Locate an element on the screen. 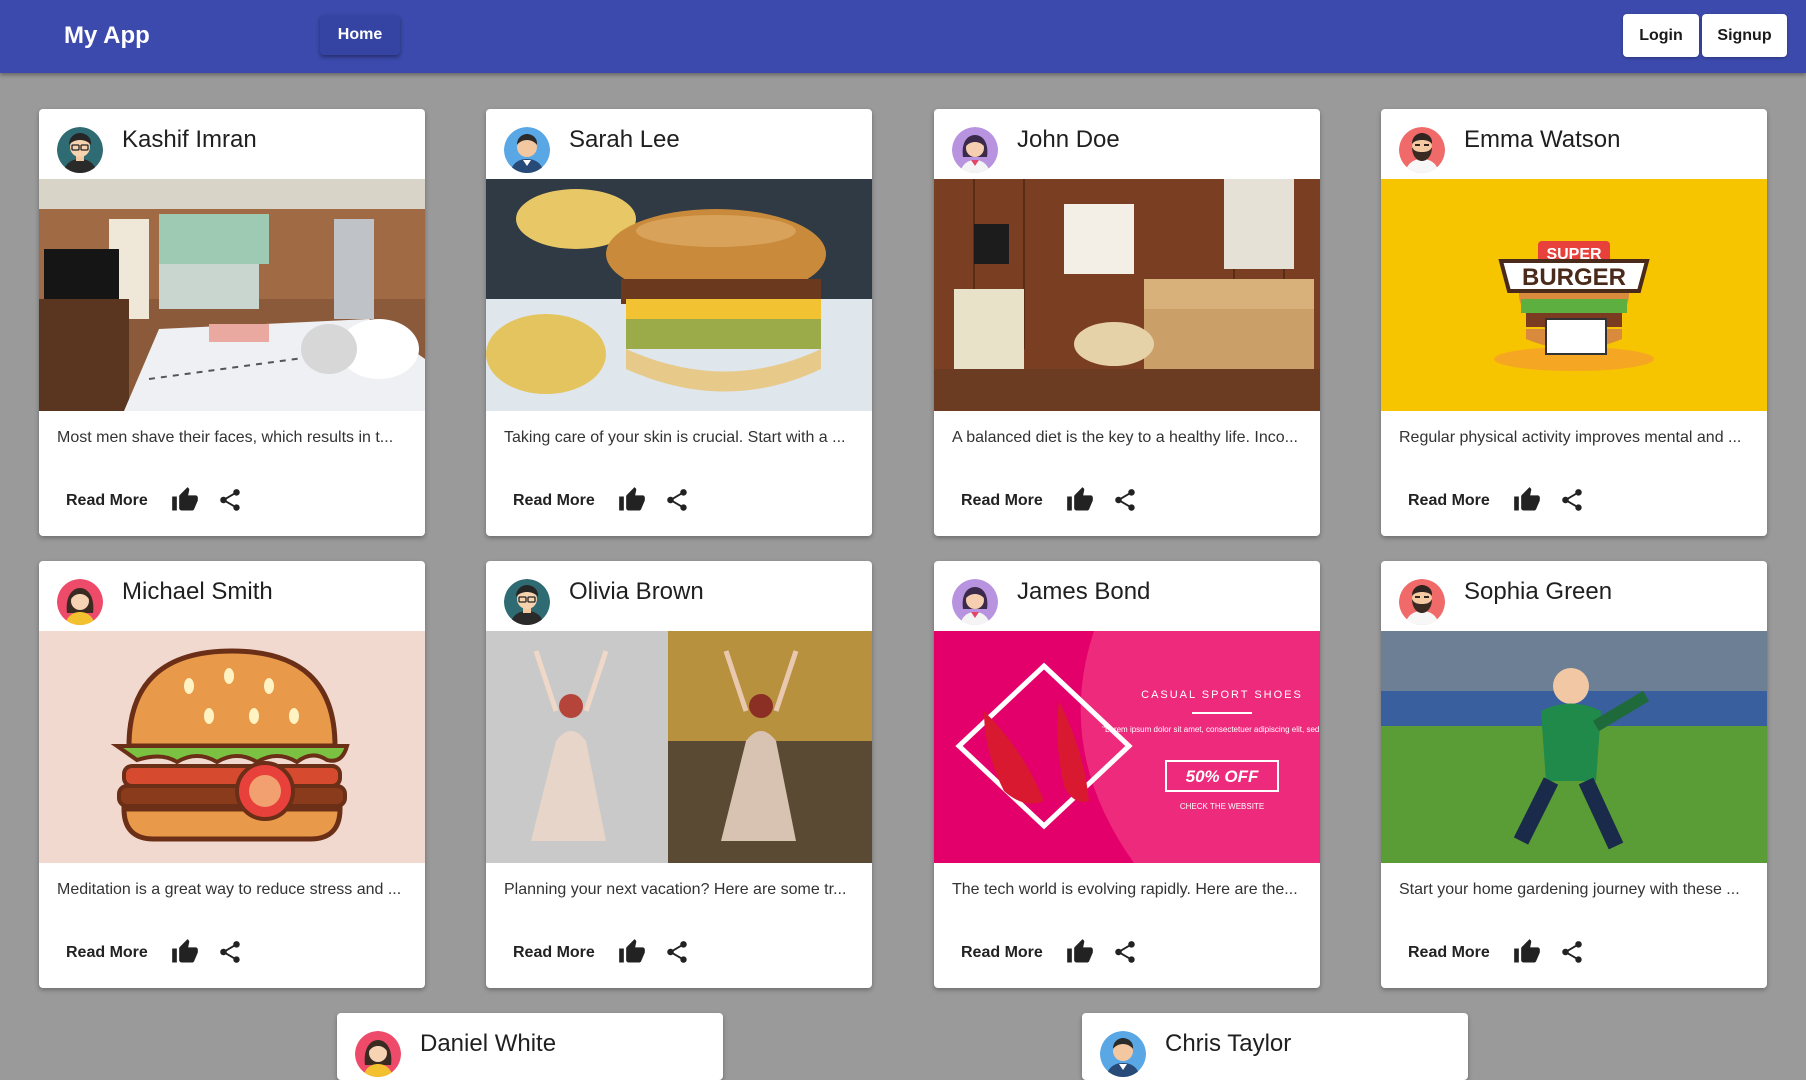 This screenshot has height=1080, width=1806. post-card: Chris Taylor is located at coordinates (1275, 1046).